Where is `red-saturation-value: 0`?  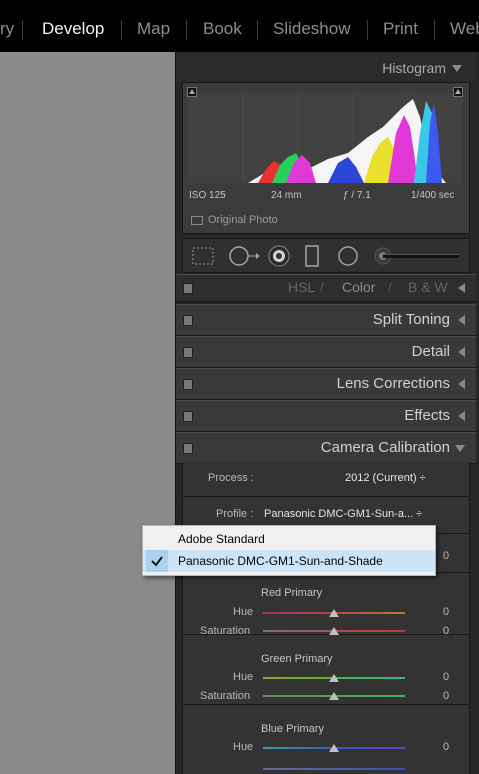 red-saturation-value: 0 is located at coordinates (446, 631).